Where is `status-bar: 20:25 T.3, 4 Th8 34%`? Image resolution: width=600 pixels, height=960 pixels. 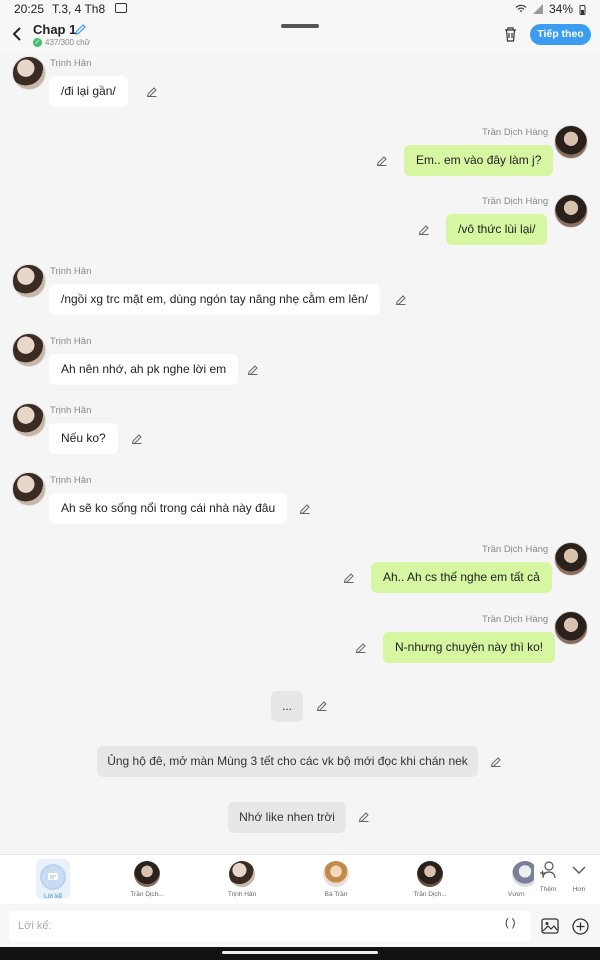 status-bar: 20:25 T.3, 4 Th8 34% is located at coordinates (300, 9).